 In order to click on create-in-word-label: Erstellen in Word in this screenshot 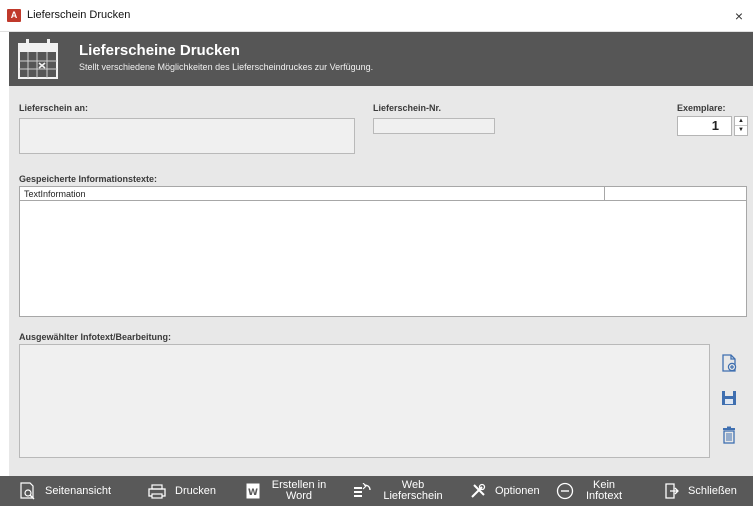, I will do `click(299, 490)`.